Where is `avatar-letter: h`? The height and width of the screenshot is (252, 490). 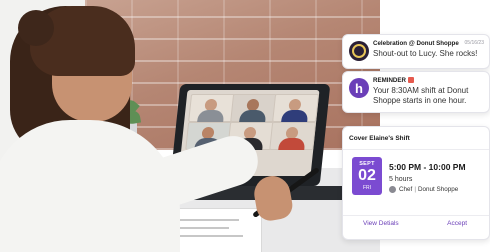 avatar-letter: h is located at coordinates (359, 88).